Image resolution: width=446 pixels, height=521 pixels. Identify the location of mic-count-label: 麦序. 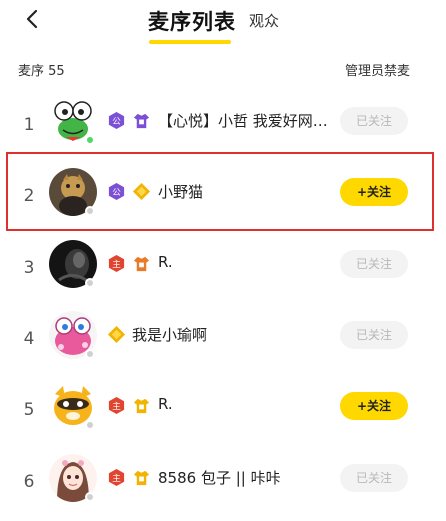
(31, 71).